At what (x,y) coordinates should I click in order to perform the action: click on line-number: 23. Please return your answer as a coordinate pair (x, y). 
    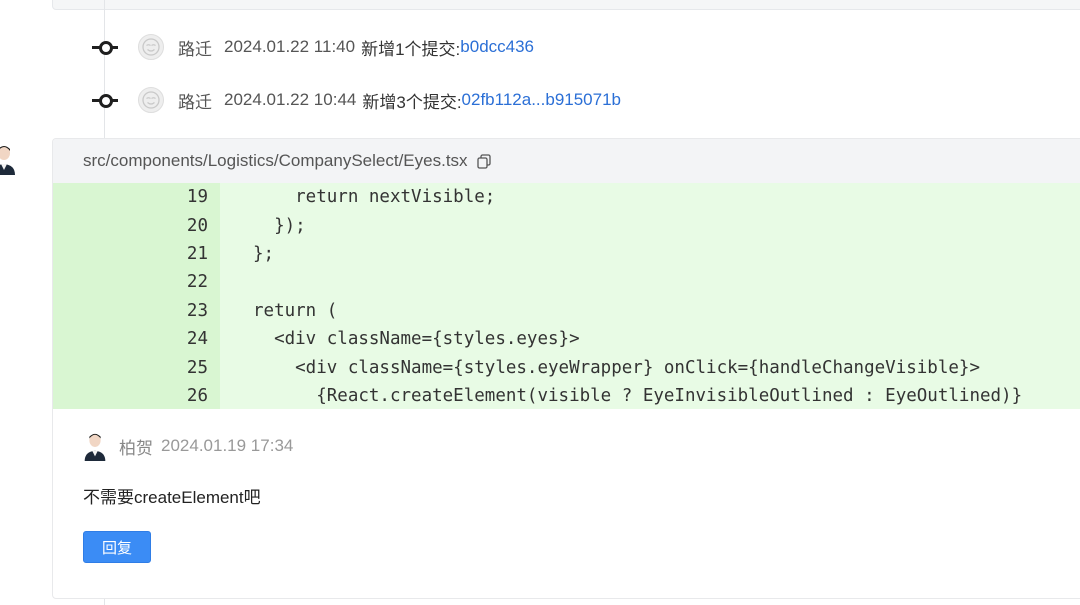
    Looking at the image, I should click on (197, 310).